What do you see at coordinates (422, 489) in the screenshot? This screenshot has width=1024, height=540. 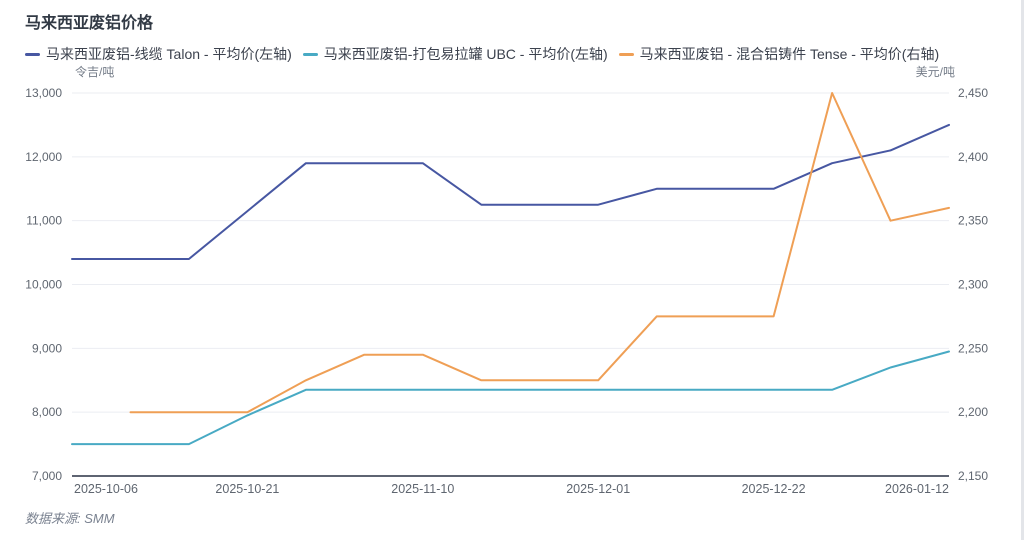 I see `x-axis-tick-label: 2025-11-10` at bounding box center [422, 489].